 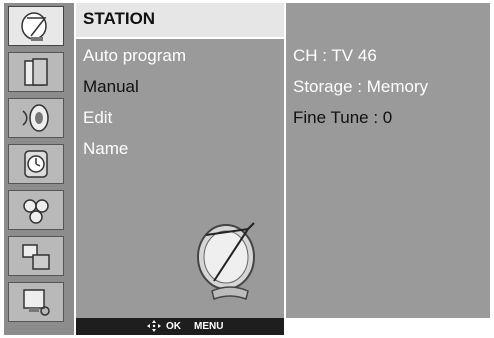 What do you see at coordinates (111, 87) in the screenshot?
I see `menu-item-manual: Manual` at bounding box center [111, 87].